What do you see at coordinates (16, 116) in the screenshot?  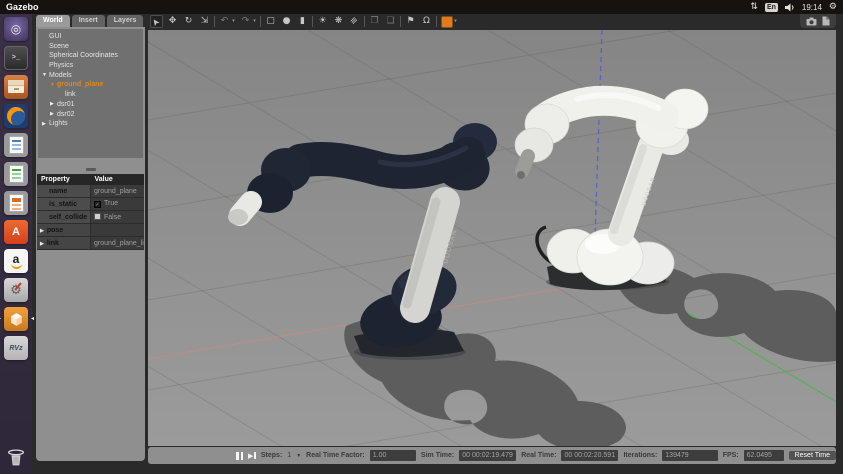 I see `launcher-firefox-icon` at bounding box center [16, 116].